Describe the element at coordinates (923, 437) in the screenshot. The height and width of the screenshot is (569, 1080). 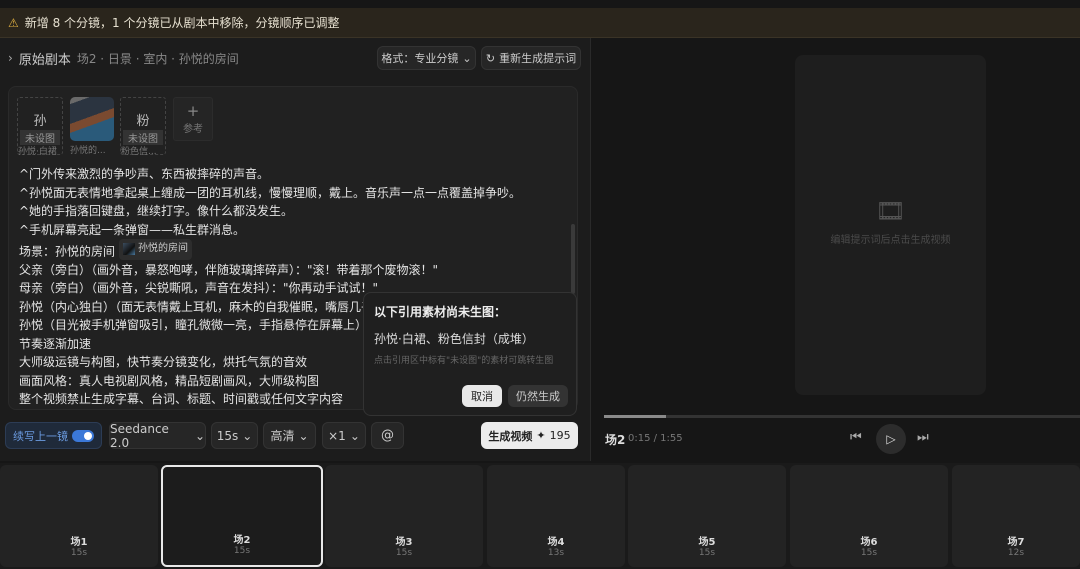
I see `skip-next-icon: ⏭` at that location.